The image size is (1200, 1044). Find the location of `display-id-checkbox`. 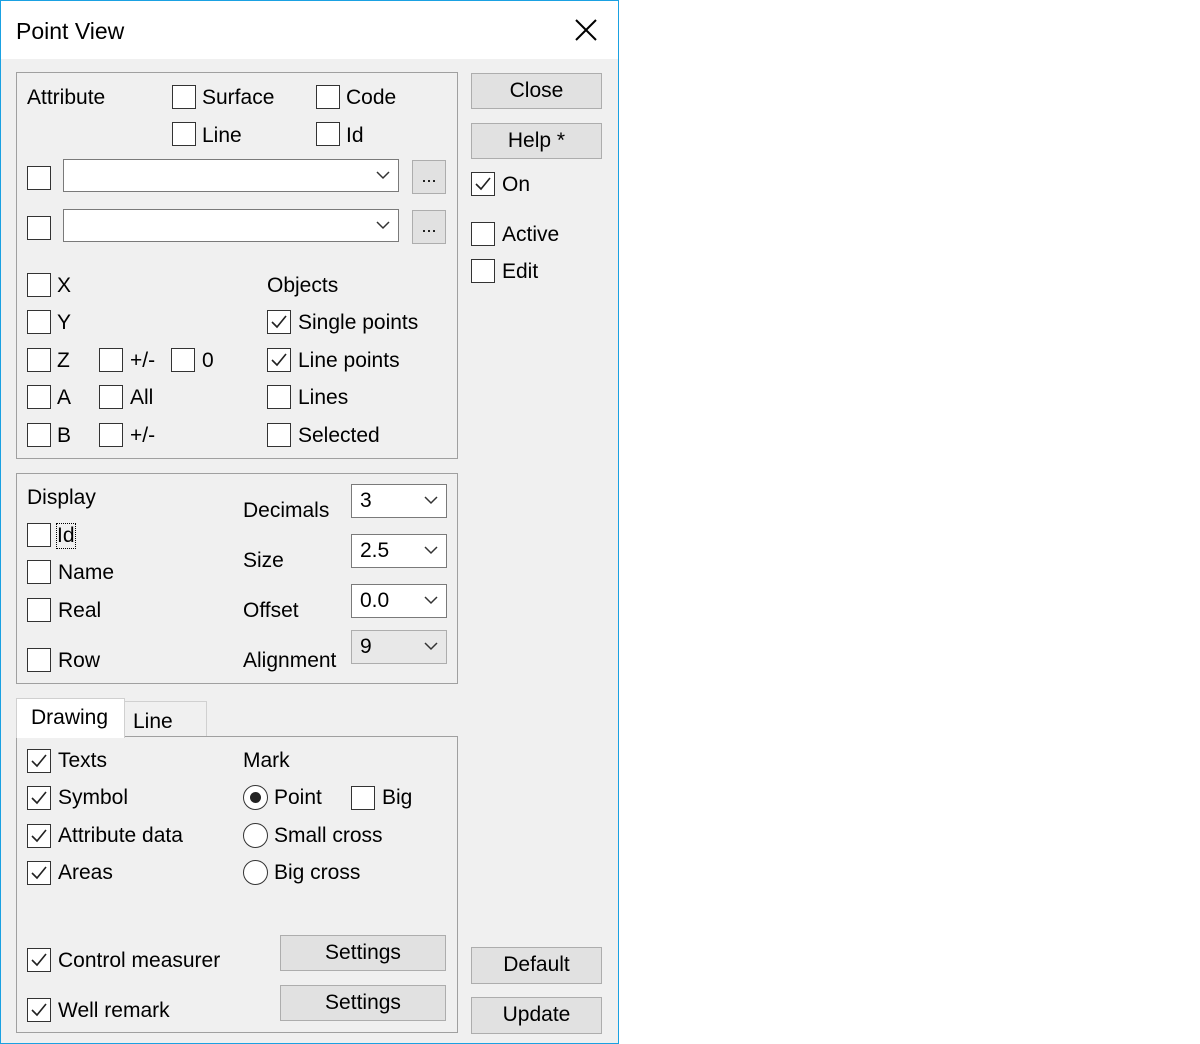

display-id-checkbox is located at coordinates (39, 535).